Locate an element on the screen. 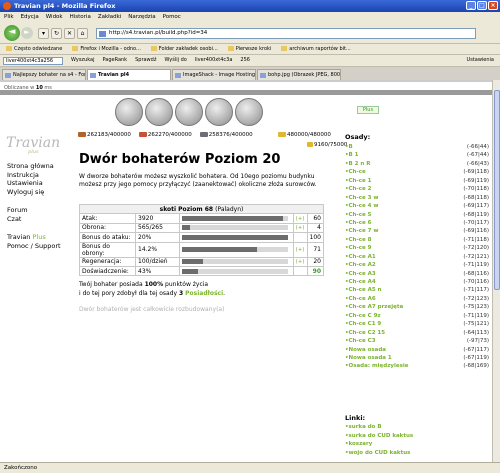 The height and width of the screenshot is (473, 500). village-name: Ch-ce 3 w is located at coordinates (362, 198).